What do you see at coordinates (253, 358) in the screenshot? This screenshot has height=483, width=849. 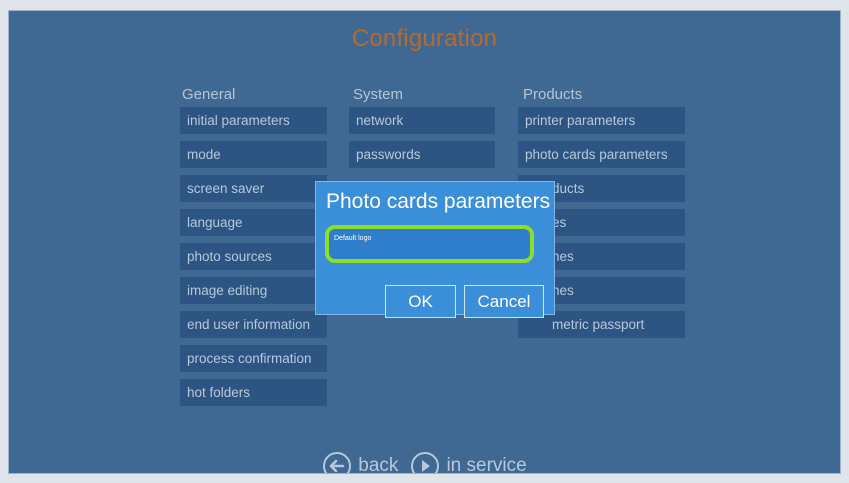 I see `process-confirmation-button: process confirmation` at bounding box center [253, 358].